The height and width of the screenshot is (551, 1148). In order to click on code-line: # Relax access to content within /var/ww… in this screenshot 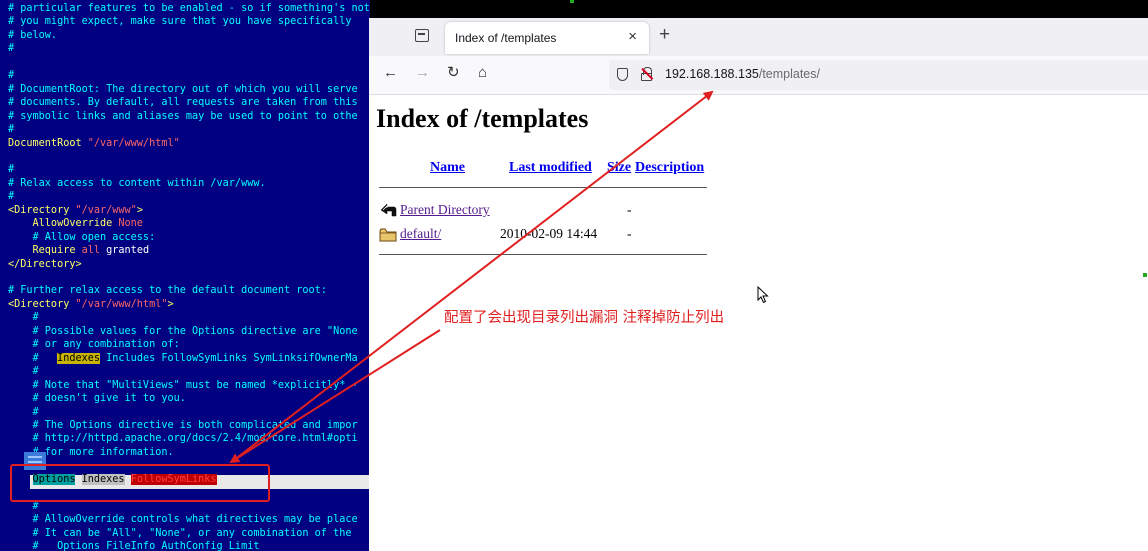, I will do `click(137, 183)`.